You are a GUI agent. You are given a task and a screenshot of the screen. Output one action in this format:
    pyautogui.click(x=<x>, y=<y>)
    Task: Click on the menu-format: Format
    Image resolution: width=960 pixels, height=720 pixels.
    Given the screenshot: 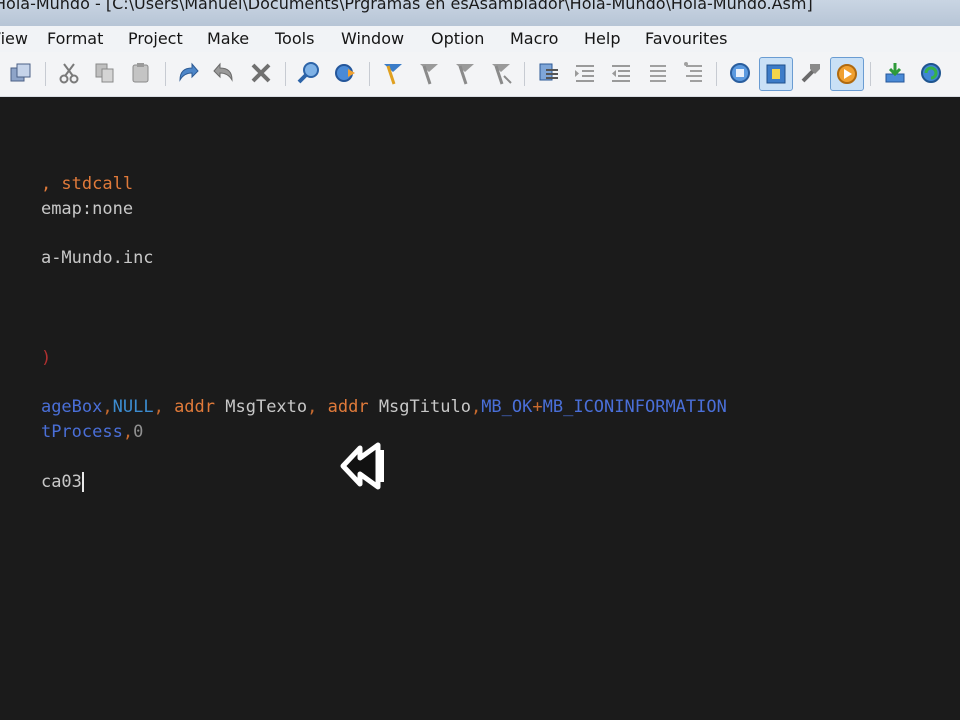 What is the action you would take?
    pyautogui.click(x=75, y=39)
    